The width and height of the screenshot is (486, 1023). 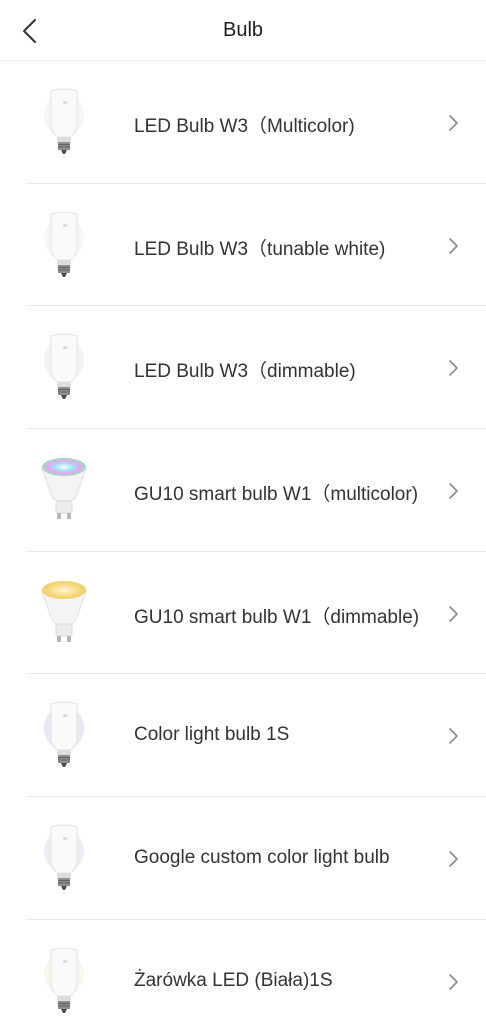 I want to click on item-label: LED Bulb W3（Multicolor), so click(x=244, y=126).